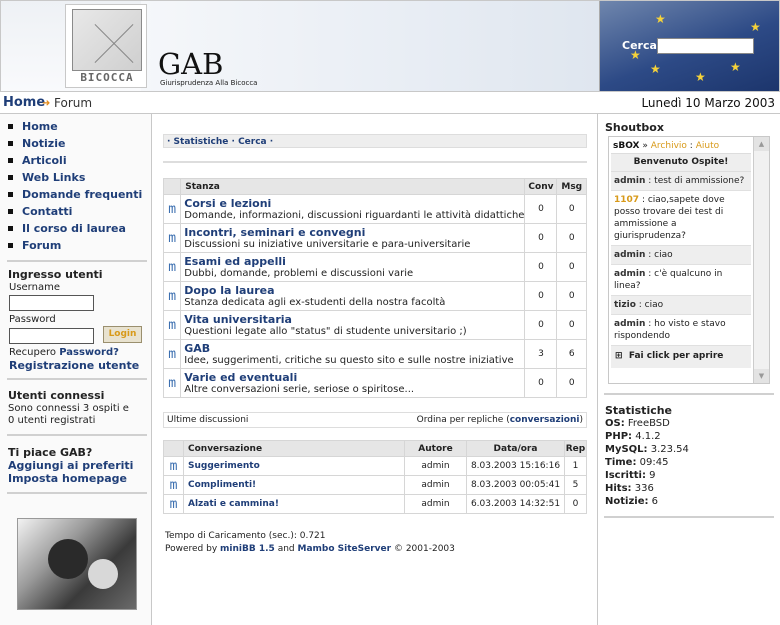 Image resolution: width=780 pixels, height=625 pixels. What do you see at coordinates (354, 377) in the screenshot?
I see `room-name: Varie ed eventuali` at bounding box center [354, 377].